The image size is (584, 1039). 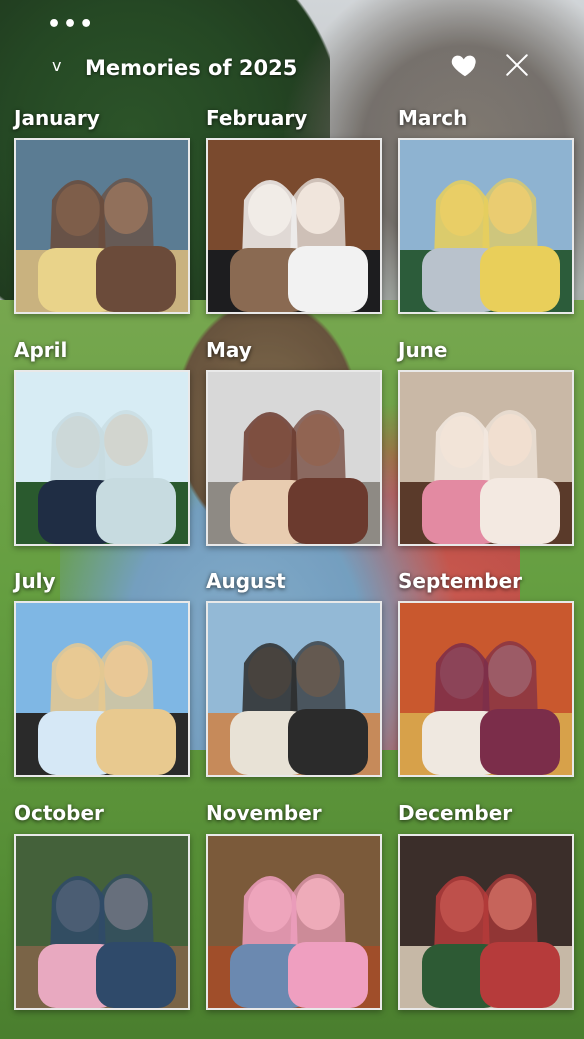 I want to click on month-photo-december, so click(x=486, y=922).